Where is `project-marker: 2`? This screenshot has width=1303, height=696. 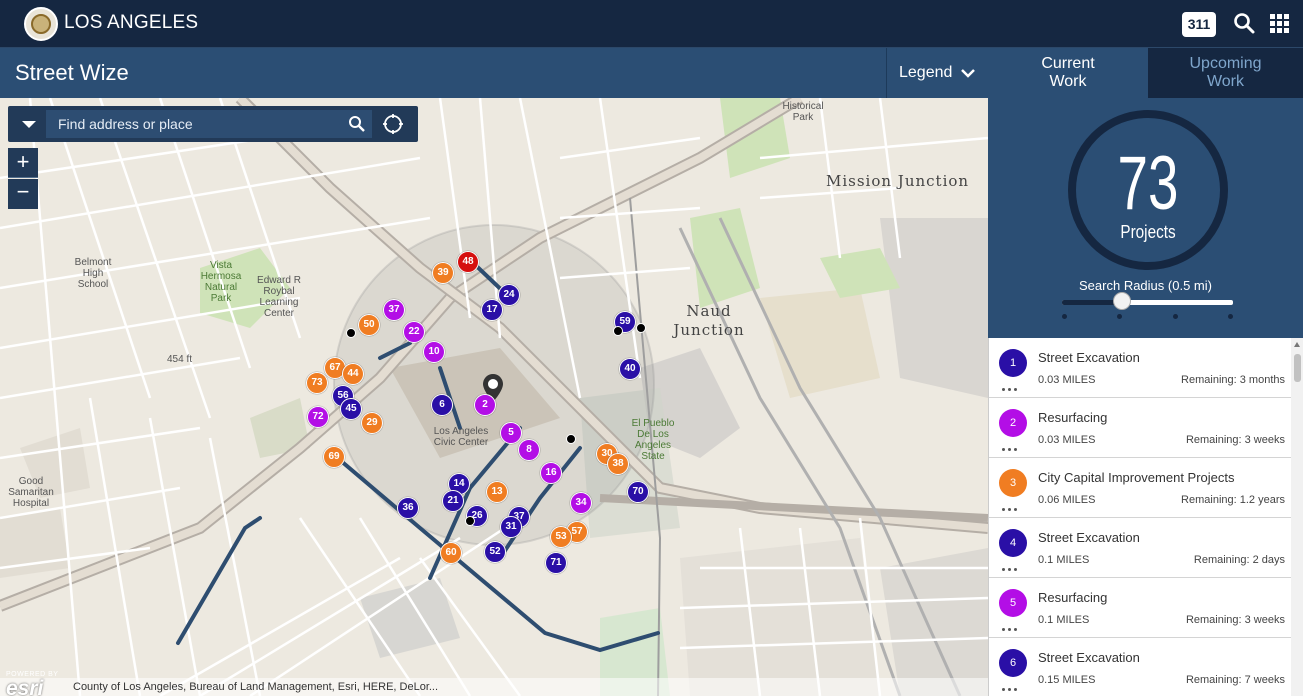 project-marker: 2 is located at coordinates (485, 405).